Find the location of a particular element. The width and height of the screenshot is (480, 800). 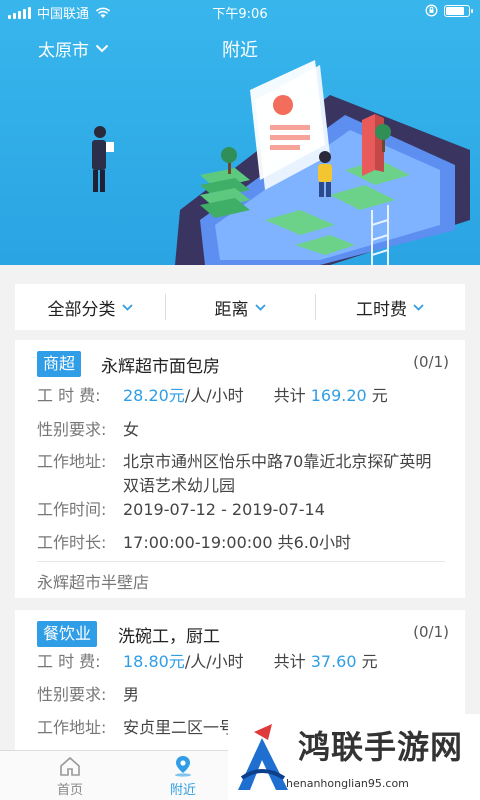

date-row: 工作时间: 2019-07-12 - 2019-07-14 is located at coordinates (181, 510).